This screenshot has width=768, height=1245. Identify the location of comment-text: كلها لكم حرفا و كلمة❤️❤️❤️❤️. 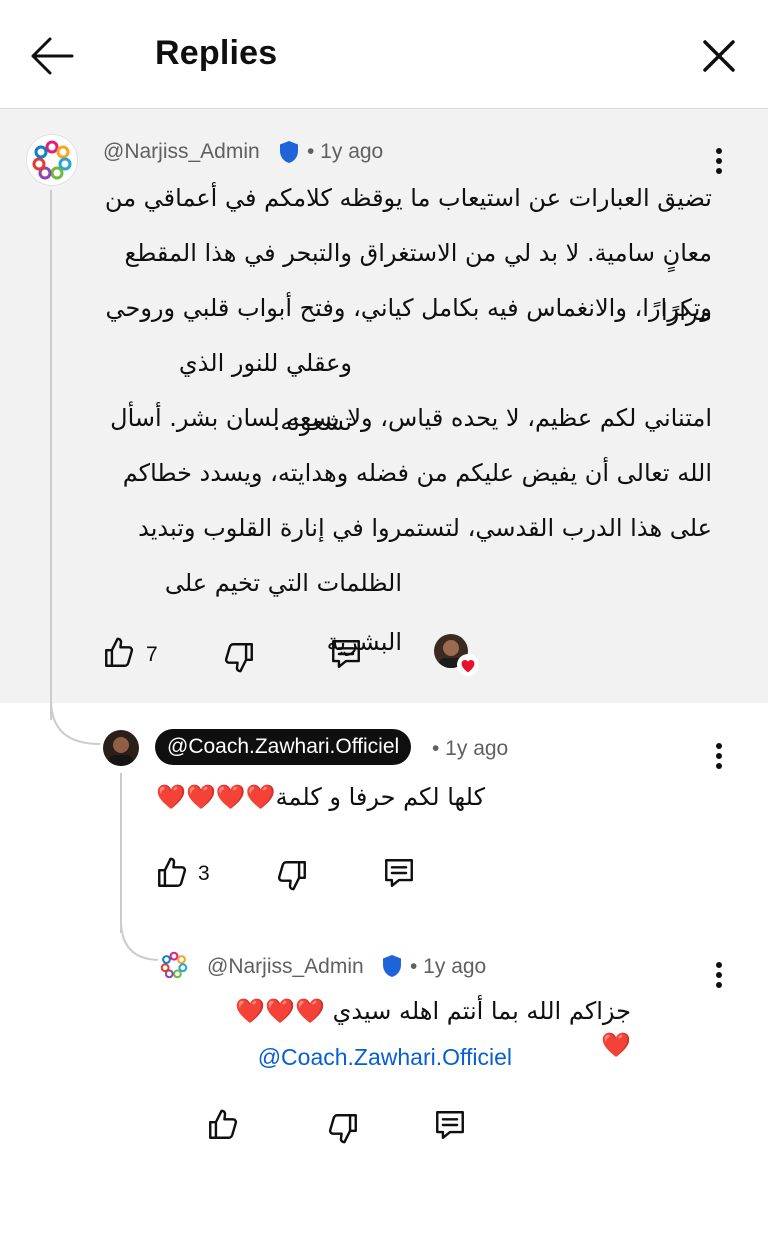
(320, 797).